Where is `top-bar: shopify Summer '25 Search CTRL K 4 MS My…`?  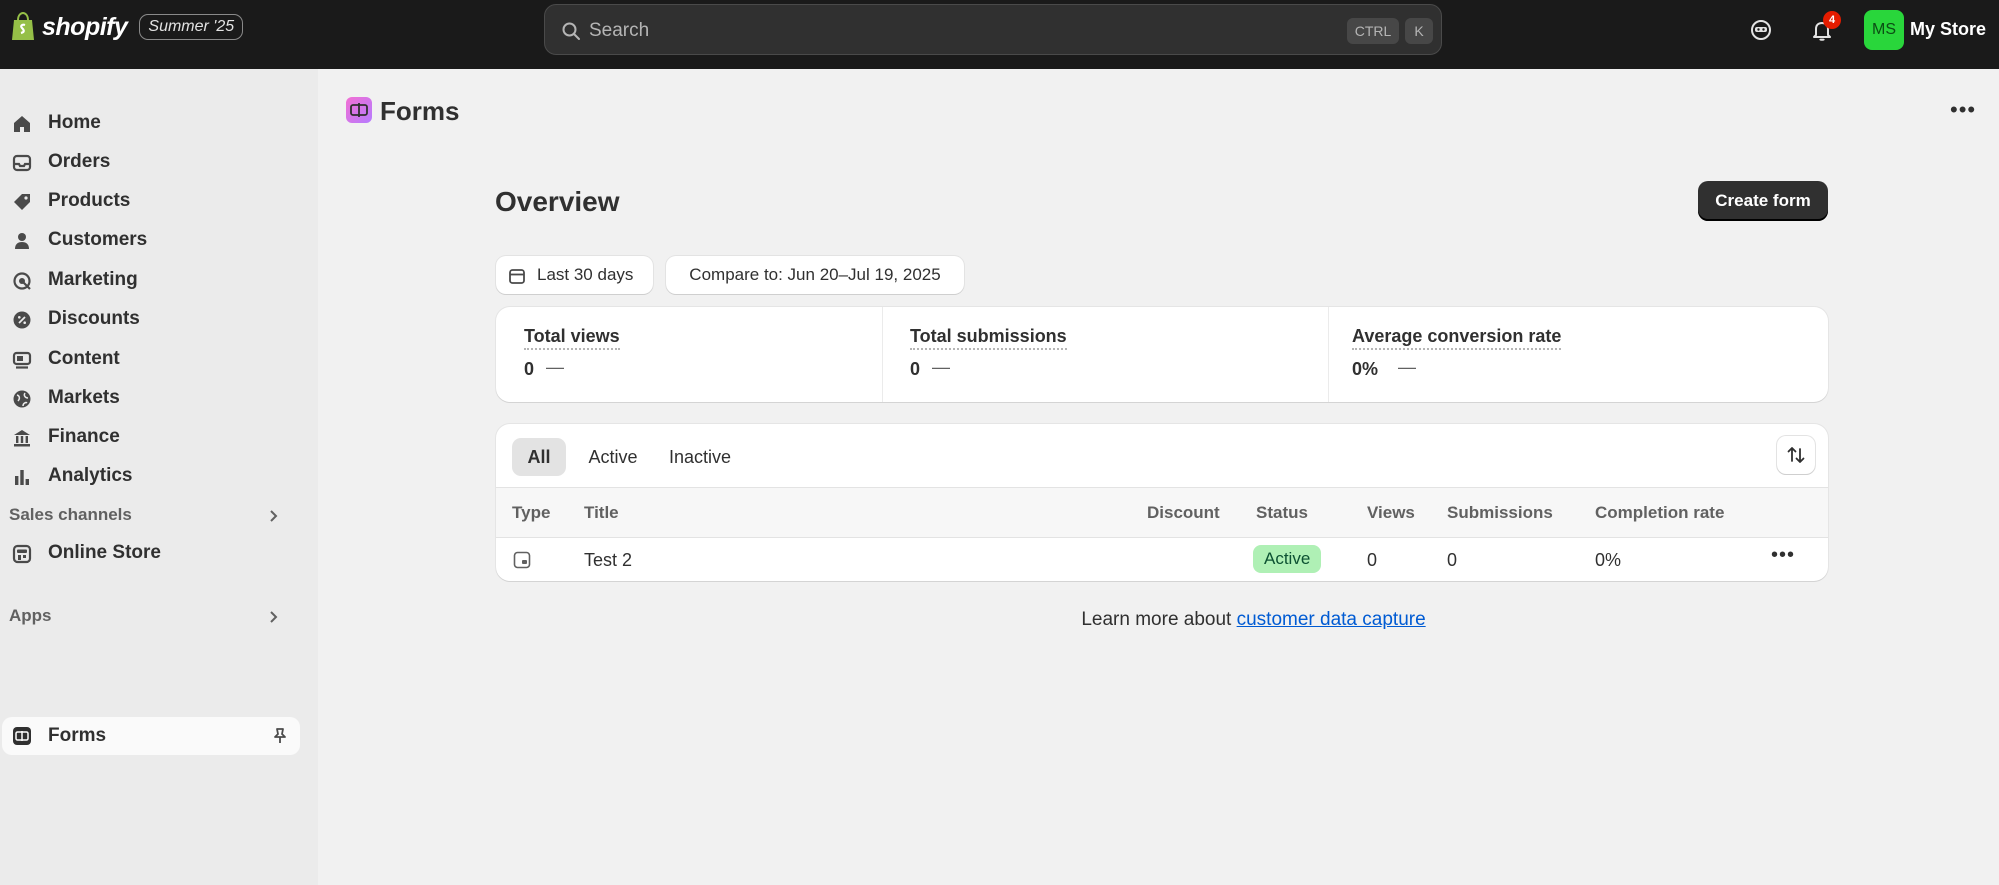
top-bar: shopify Summer '25 Search CTRL K 4 MS My… is located at coordinates (999, 34).